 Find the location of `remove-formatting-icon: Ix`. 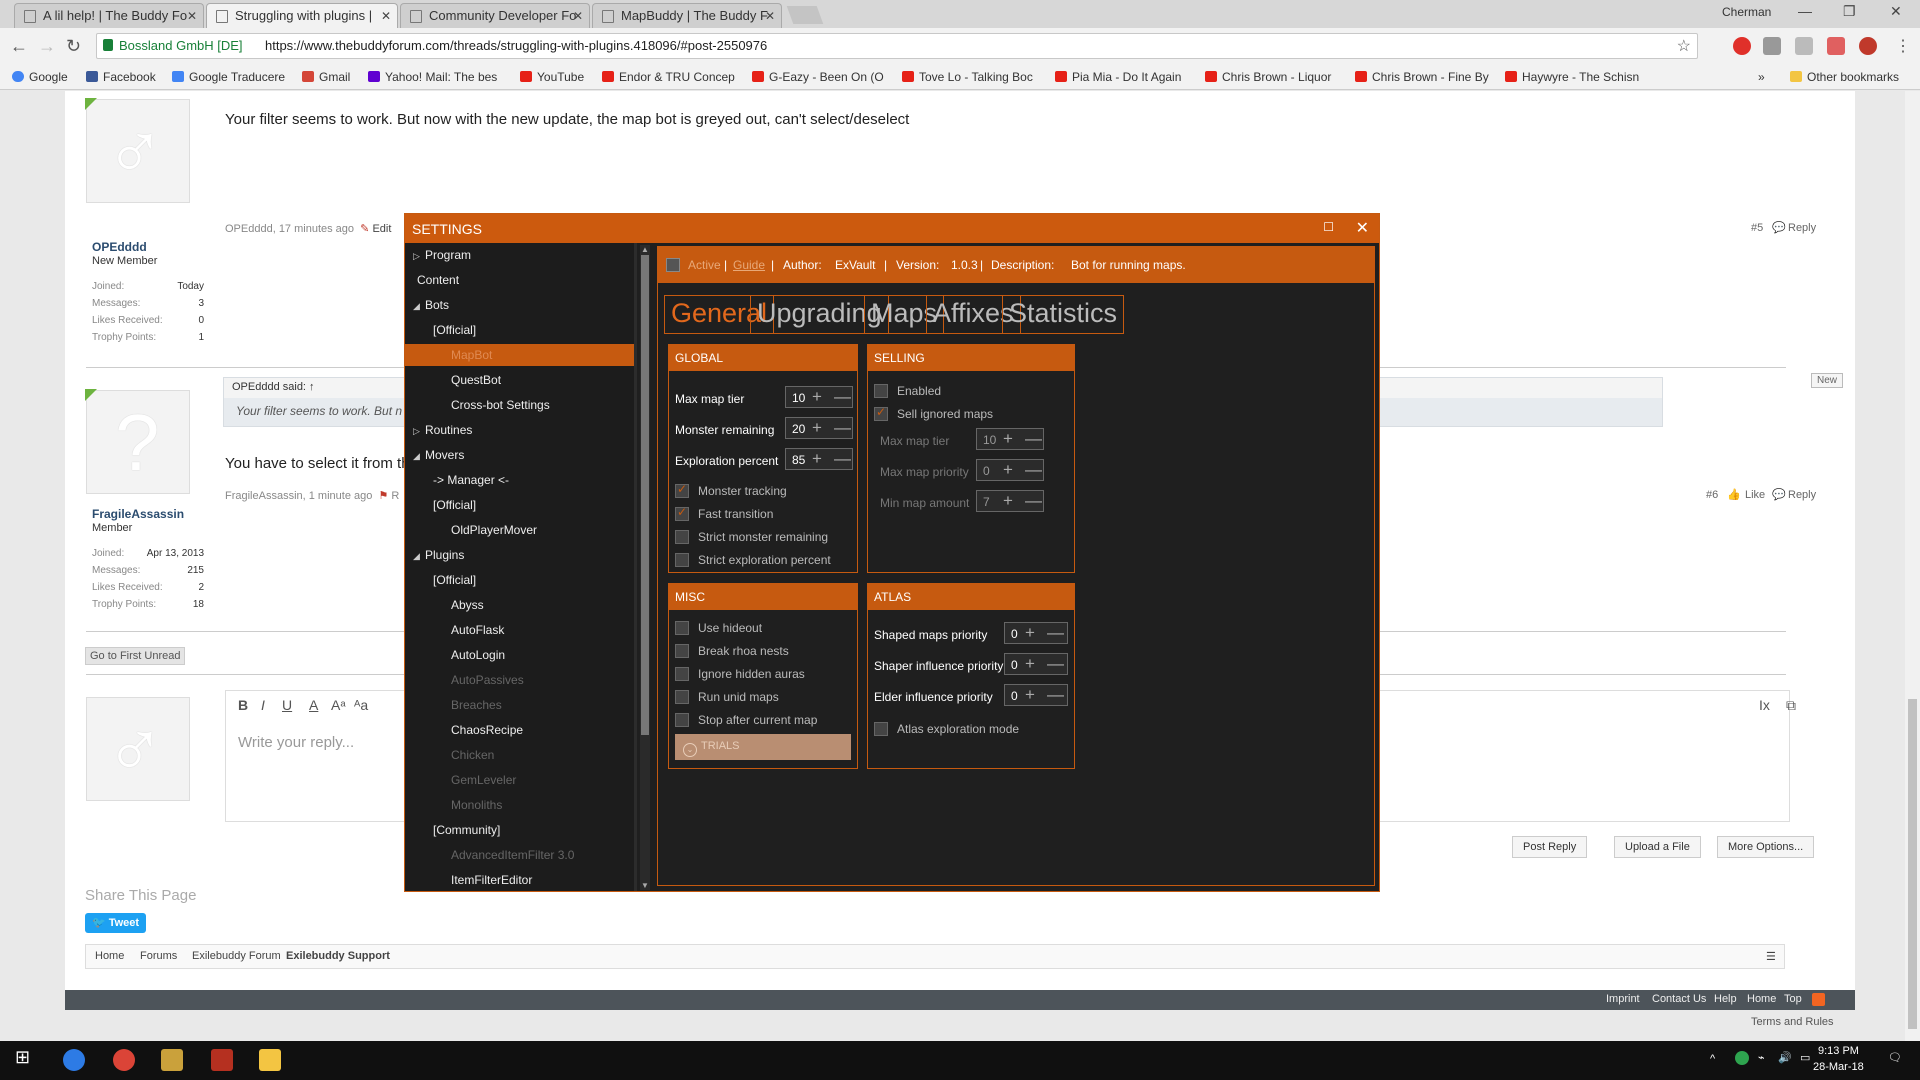

remove-formatting-icon: Ix is located at coordinates (1764, 705).